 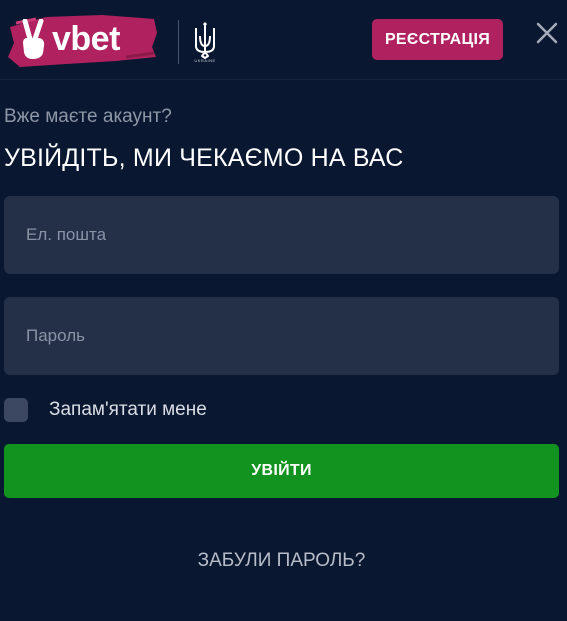 I want to click on email-field-container, so click(x=281, y=235).